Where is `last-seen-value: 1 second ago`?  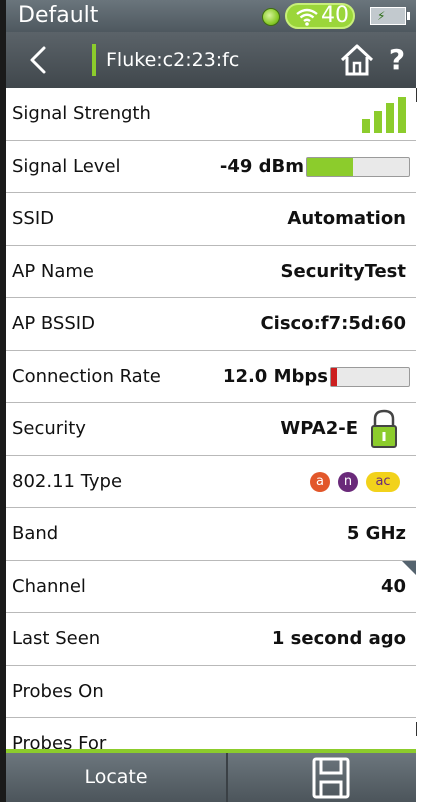
last-seen-value: 1 second ago is located at coordinates (338, 638).